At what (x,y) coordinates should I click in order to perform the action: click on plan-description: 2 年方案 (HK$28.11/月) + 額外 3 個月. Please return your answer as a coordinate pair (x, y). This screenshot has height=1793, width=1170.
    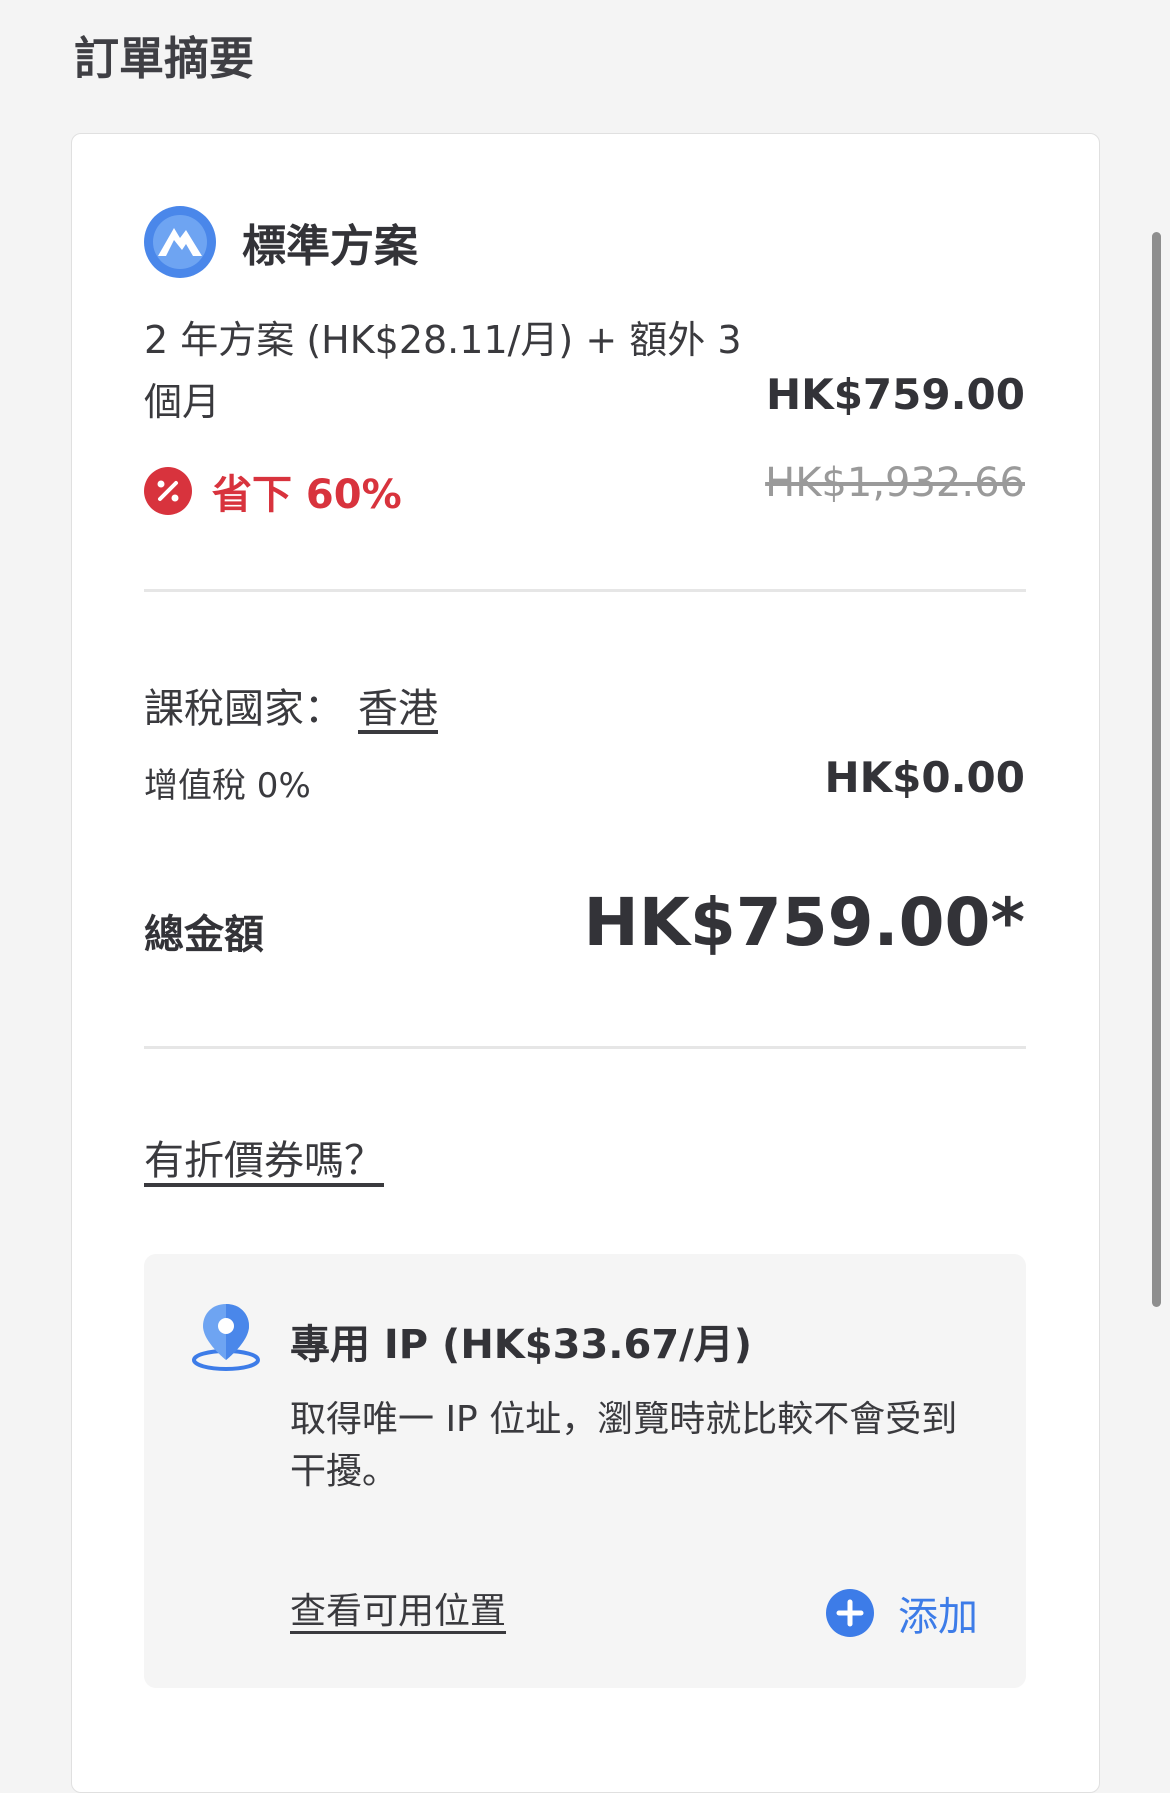
    Looking at the image, I should click on (443, 371).